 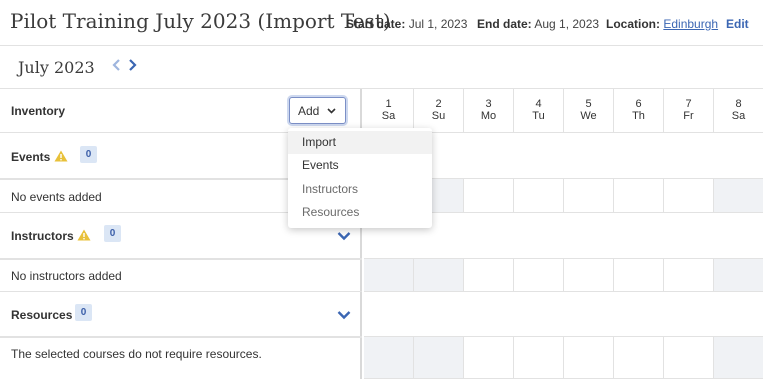 I want to click on events-empty-text: No events added, so click(x=56, y=197).